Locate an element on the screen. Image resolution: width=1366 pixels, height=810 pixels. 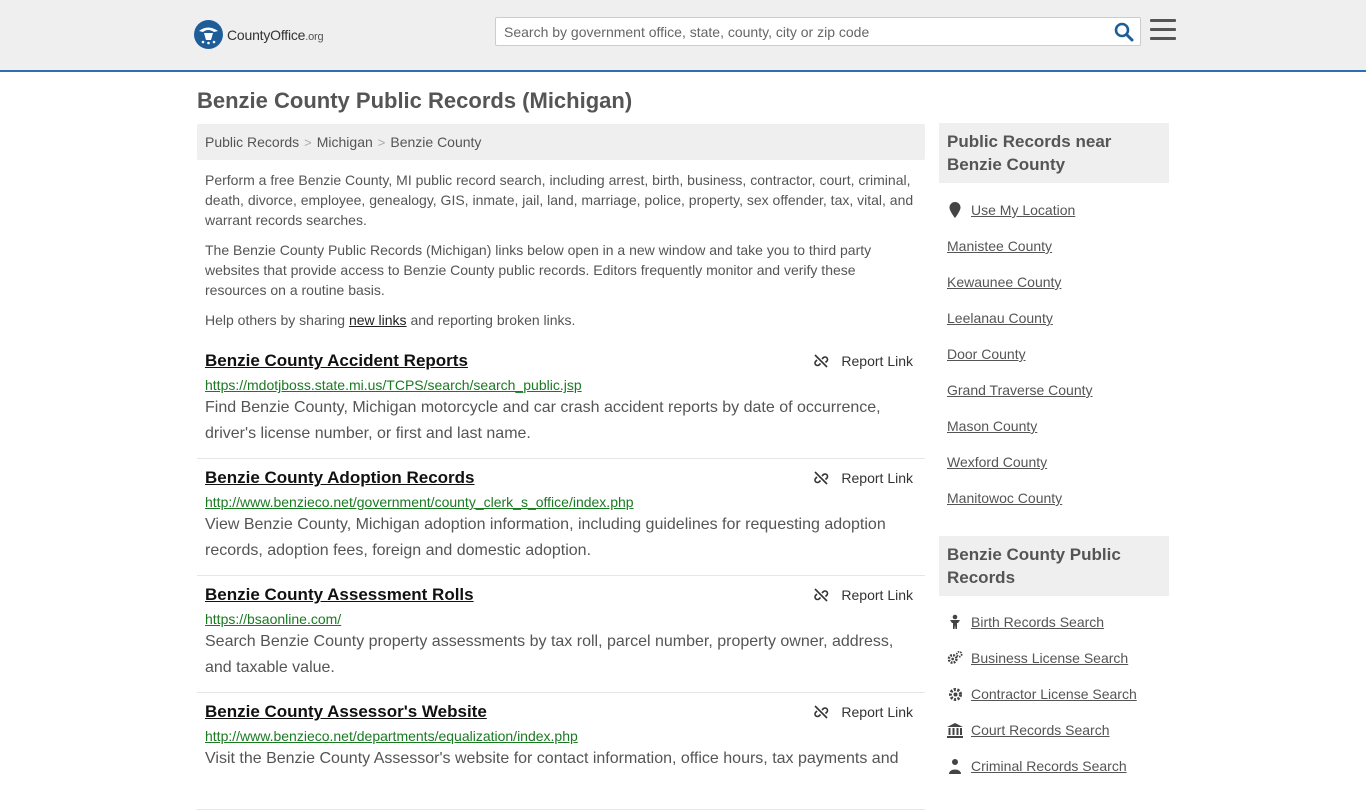
use-my-location-link: Use My Location is located at coordinates (1023, 210).